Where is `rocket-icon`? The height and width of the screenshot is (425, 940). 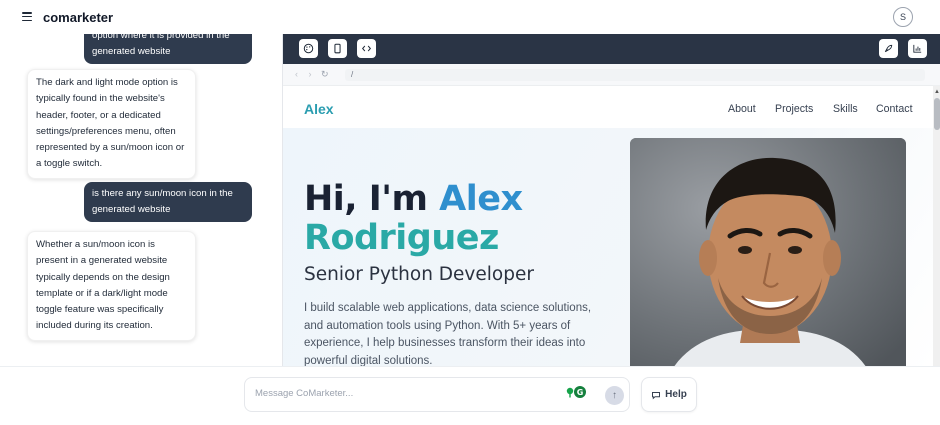
rocket-icon is located at coordinates (888, 48).